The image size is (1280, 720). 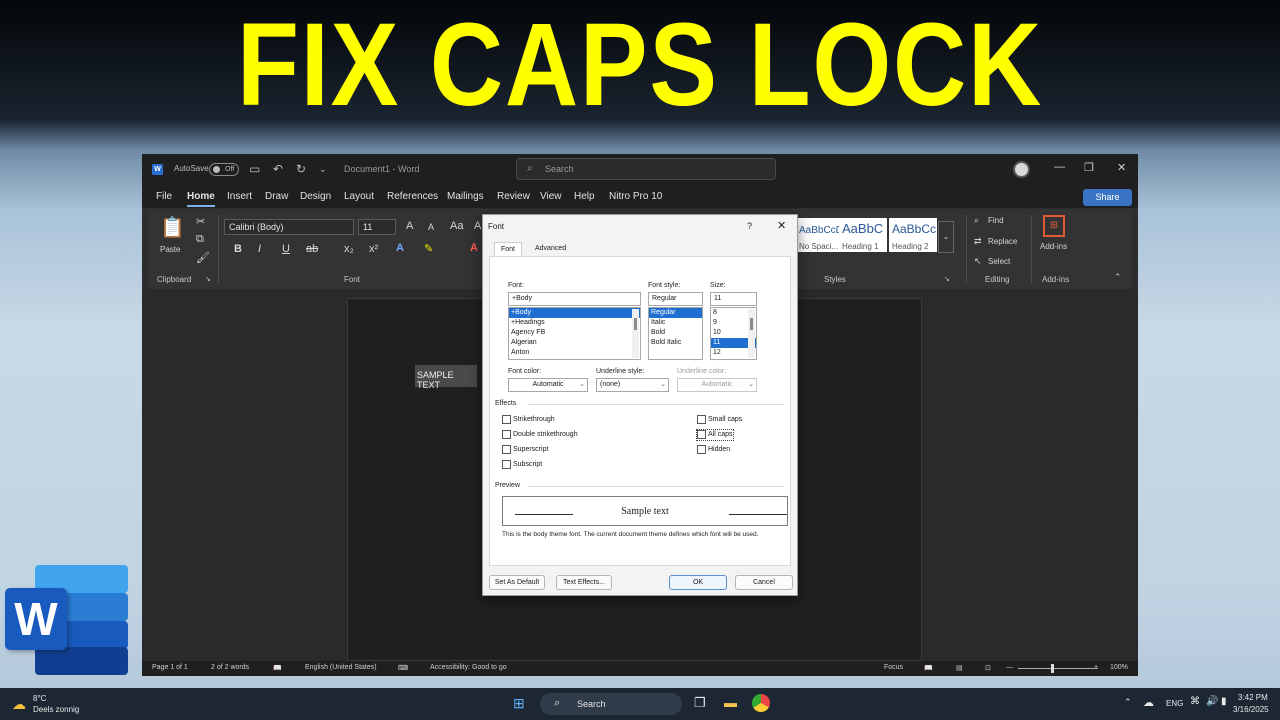 I want to click on list-item: Anton, so click(x=574, y=353).